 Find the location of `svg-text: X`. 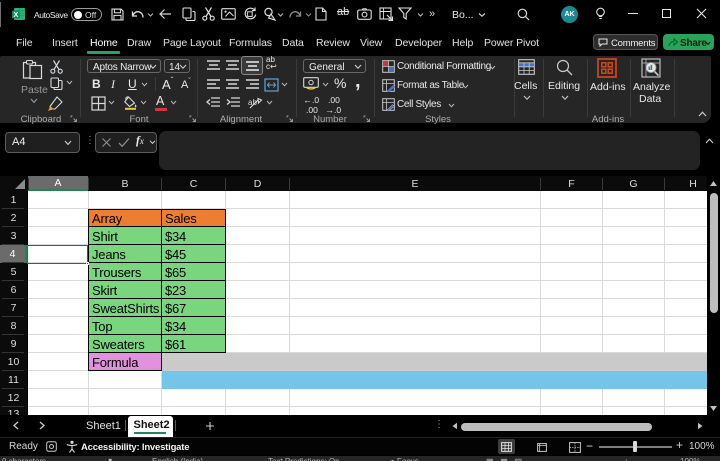

svg-text: X is located at coordinates (15, 14).